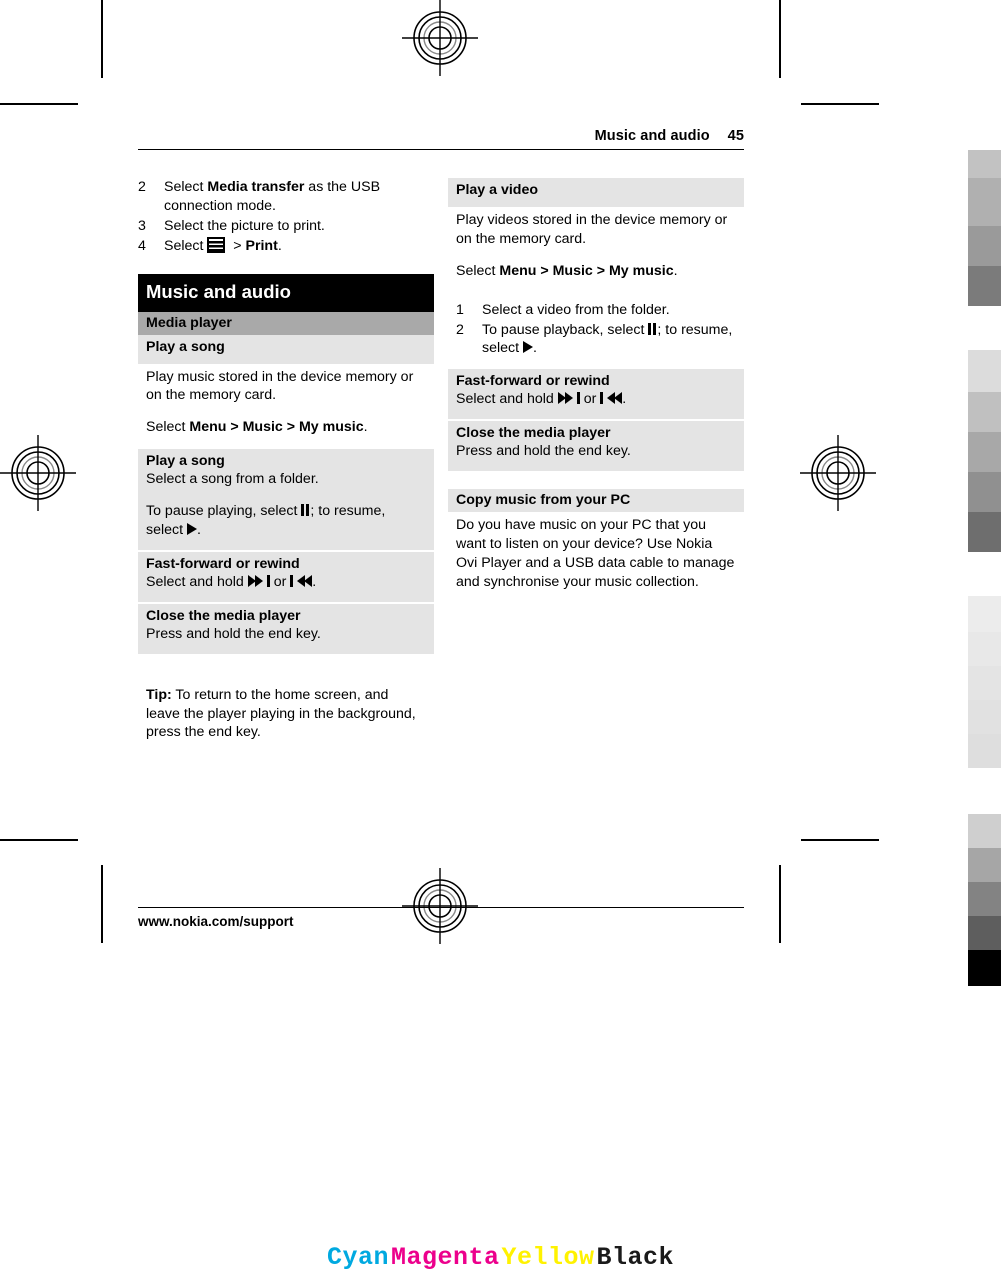 The width and height of the screenshot is (1001, 1275). Describe the element at coordinates (840, 104) in the screenshot. I see `crop-mark-top-right-horizontal` at that location.